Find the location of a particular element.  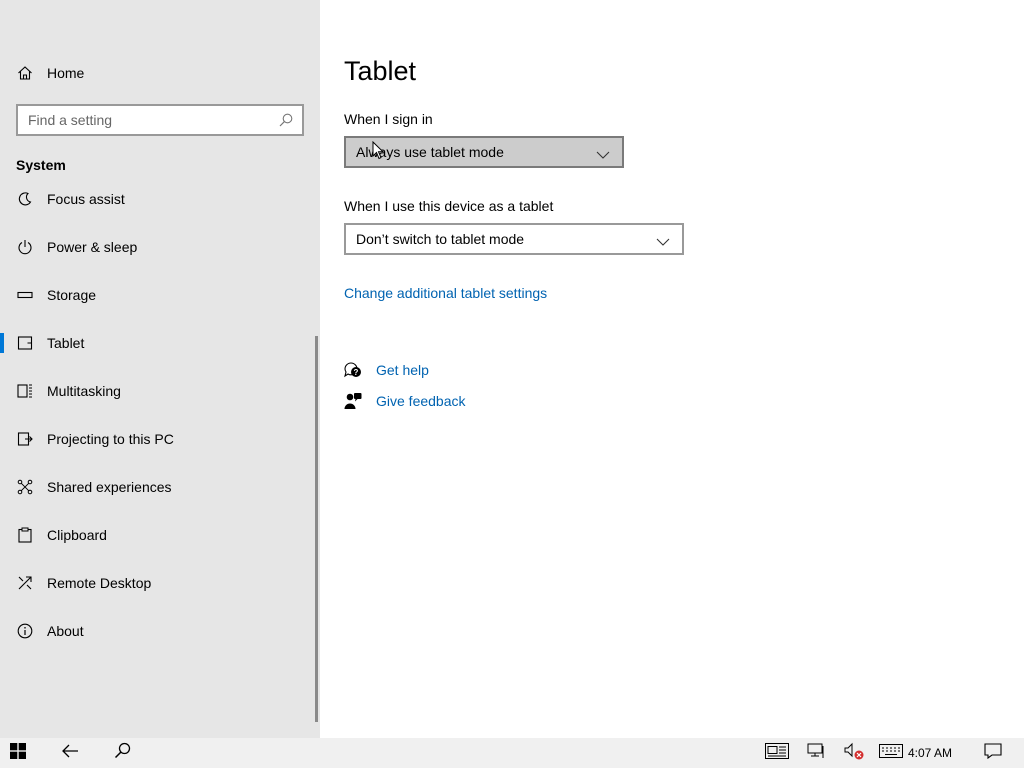

volume-button is located at coordinates (854, 753).